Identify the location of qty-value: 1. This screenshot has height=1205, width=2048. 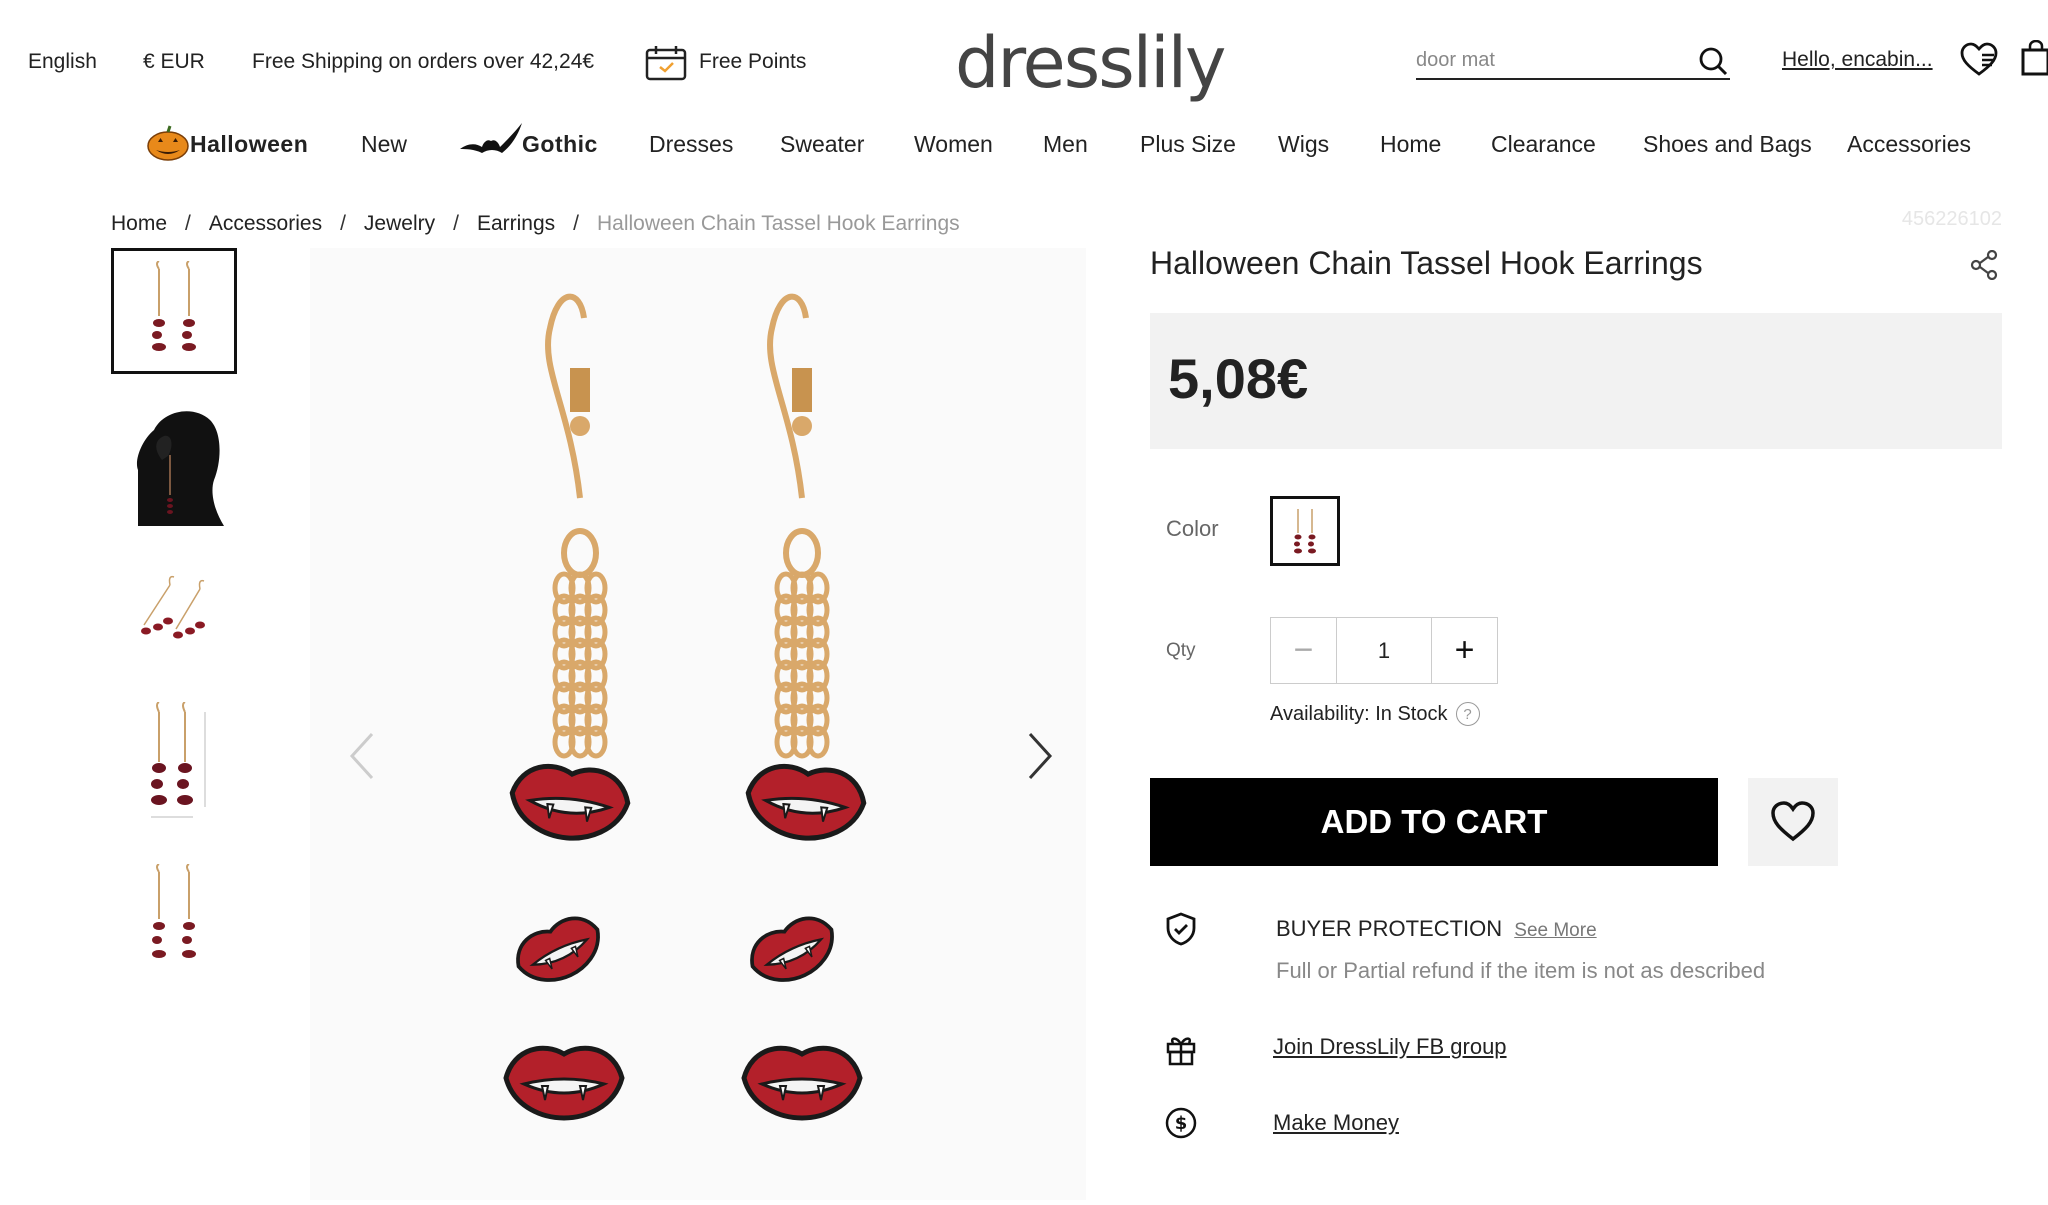
(1384, 650).